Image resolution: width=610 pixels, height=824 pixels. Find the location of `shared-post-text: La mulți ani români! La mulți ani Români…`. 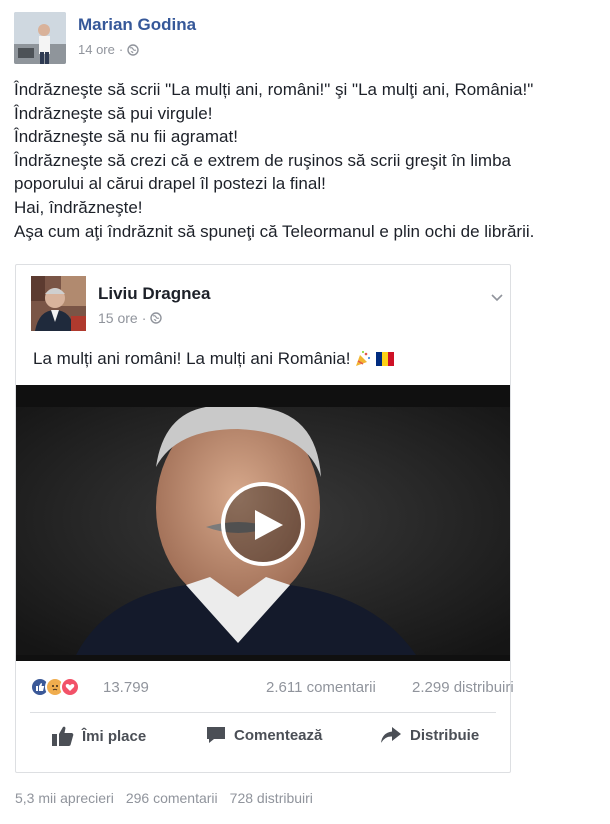

shared-post-text: La mulți ani români! La mulți ani Români… is located at coordinates (192, 358).